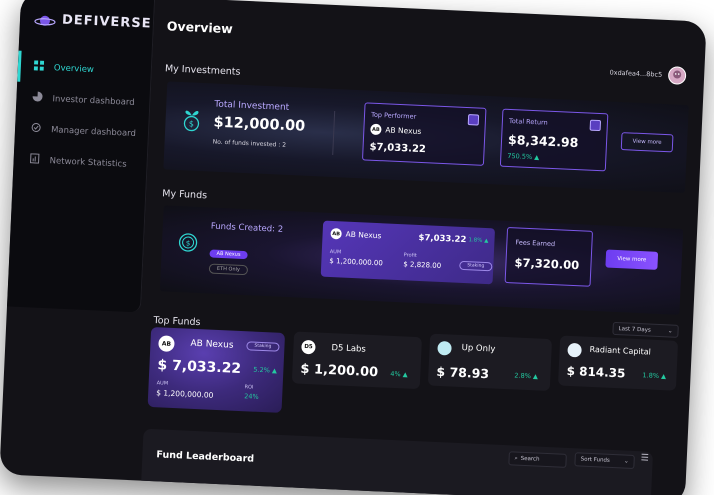  What do you see at coordinates (530, 459) in the screenshot?
I see `search-placeholder: Search` at bounding box center [530, 459].